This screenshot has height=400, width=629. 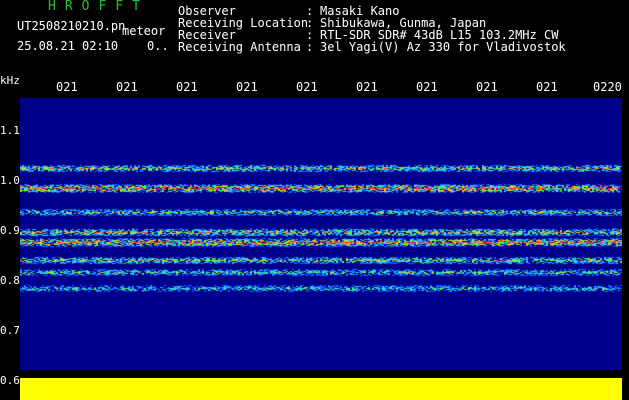 What do you see at coordinates (93, 46) in the screenshot?
I see `datetime-label: 25.08.21 02:10 0..` at bounding box center [93, 46].